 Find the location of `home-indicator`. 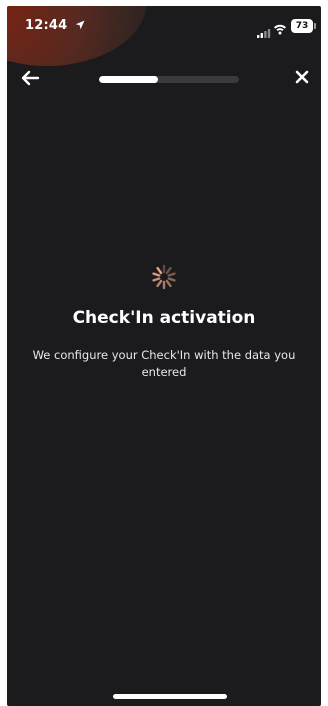

home-indicator is located at coordinates (170, 696).